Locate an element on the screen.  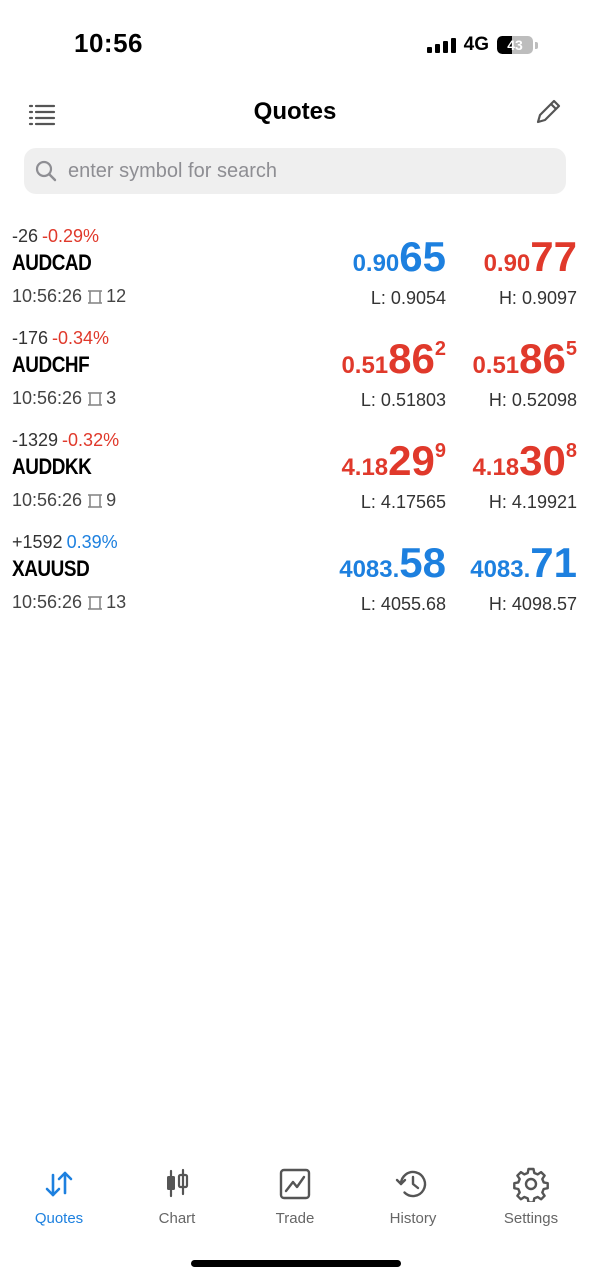
battery-icon: 43 is located at coordinates (515, 45).